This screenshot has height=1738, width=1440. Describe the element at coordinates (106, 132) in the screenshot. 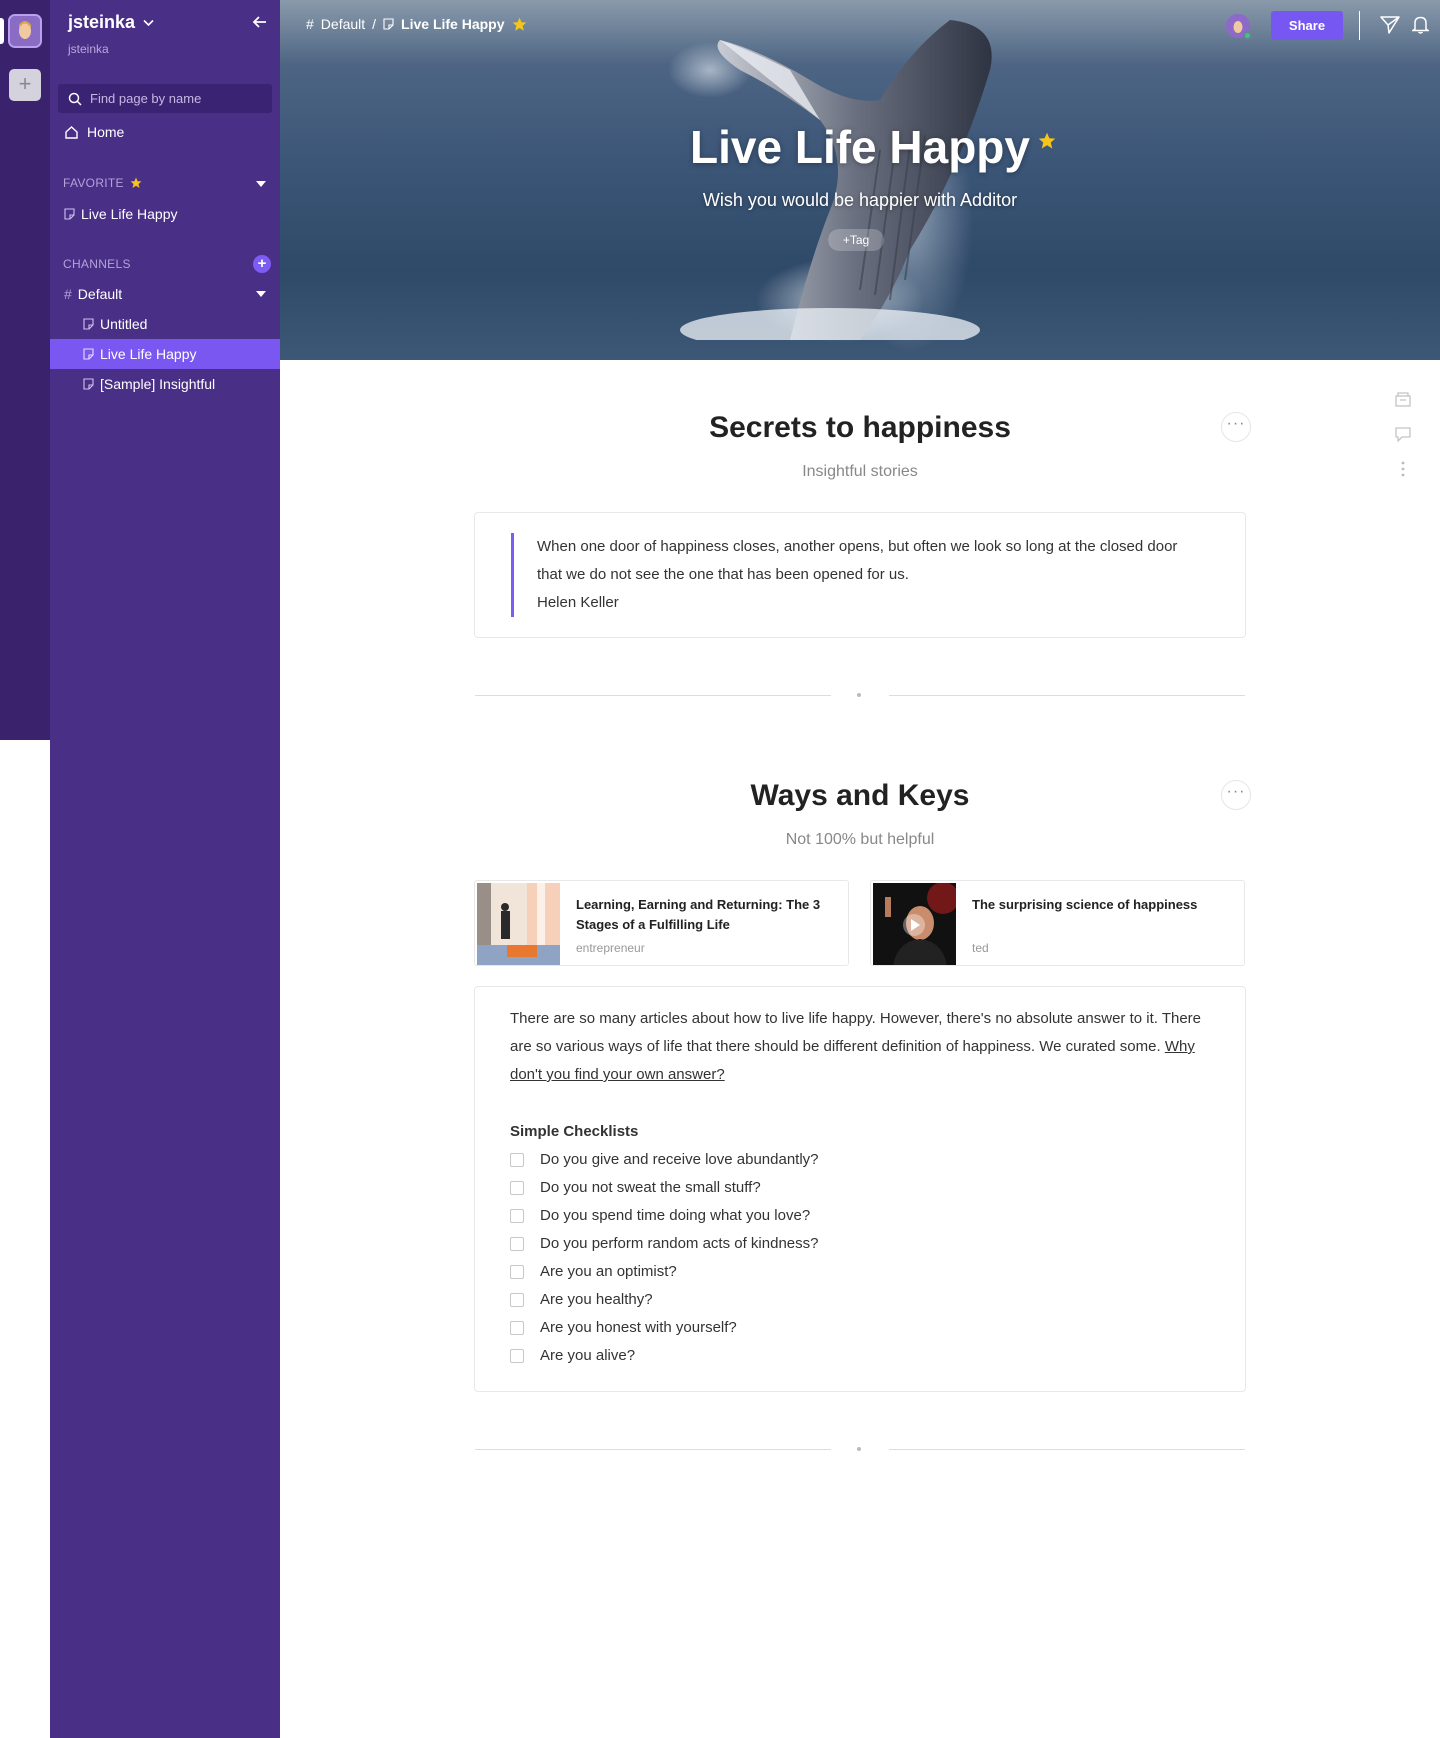

I see `home-label: Home` at that location.